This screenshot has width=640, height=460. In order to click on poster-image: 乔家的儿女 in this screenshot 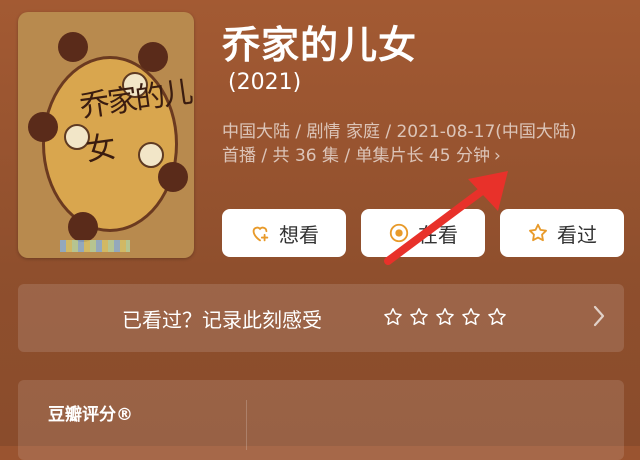, I will do `click(106, 135)`.